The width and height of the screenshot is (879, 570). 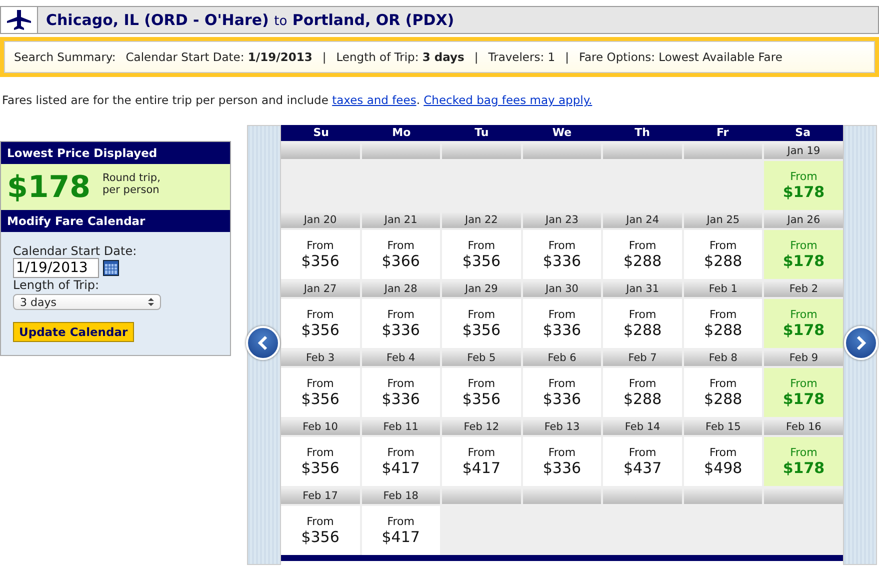 What do you see at coordinates (401, 254) in the screenshot?
I see `fare-cell: From $366` at bounding box center [401, 254].